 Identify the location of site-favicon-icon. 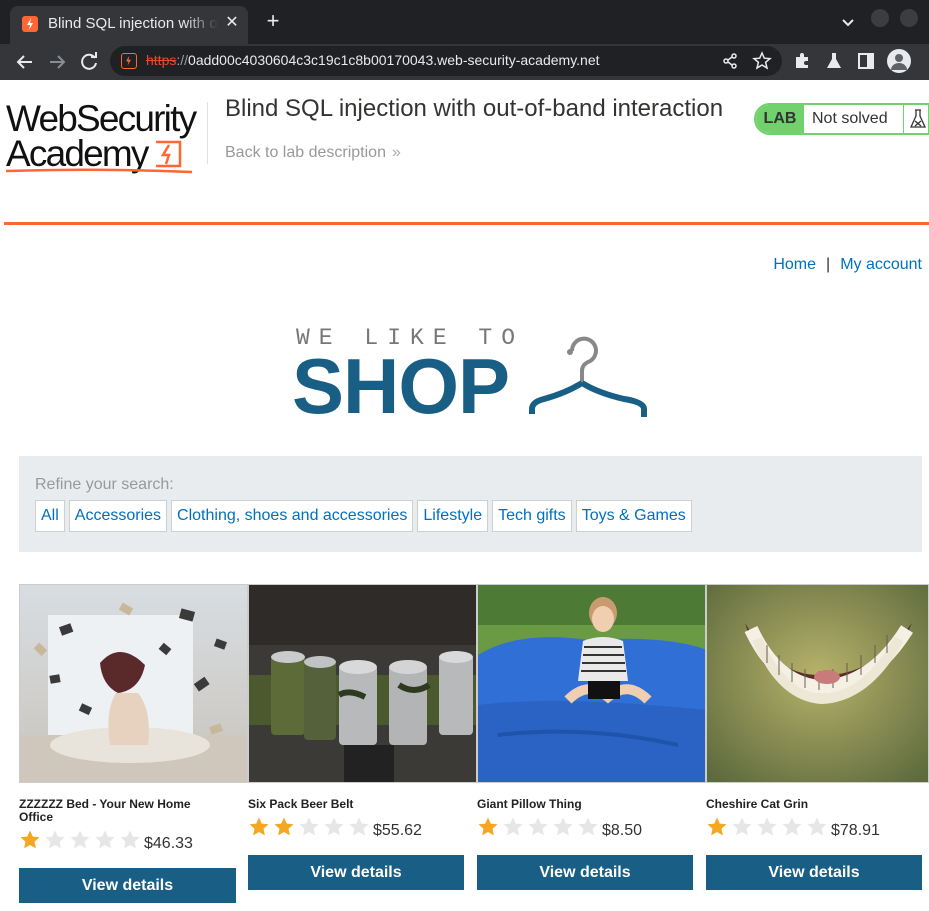
(129, 61).